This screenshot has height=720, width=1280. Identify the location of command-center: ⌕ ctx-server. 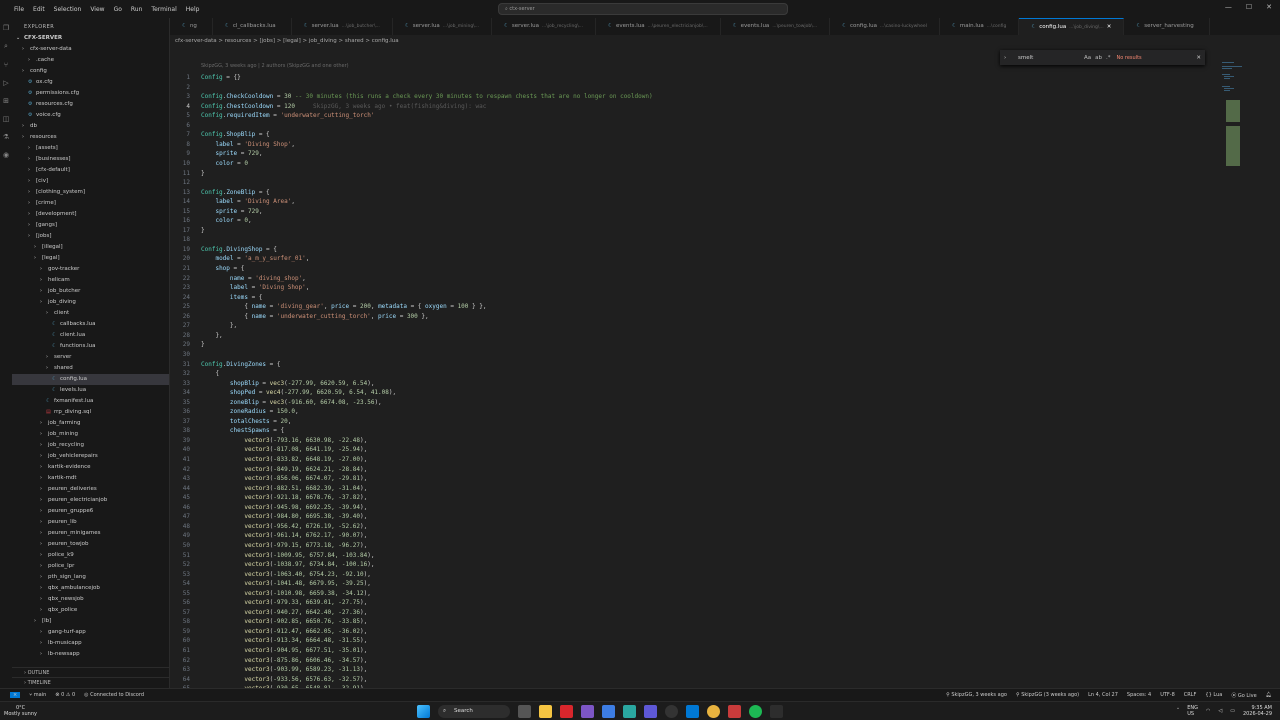
(643, 9).